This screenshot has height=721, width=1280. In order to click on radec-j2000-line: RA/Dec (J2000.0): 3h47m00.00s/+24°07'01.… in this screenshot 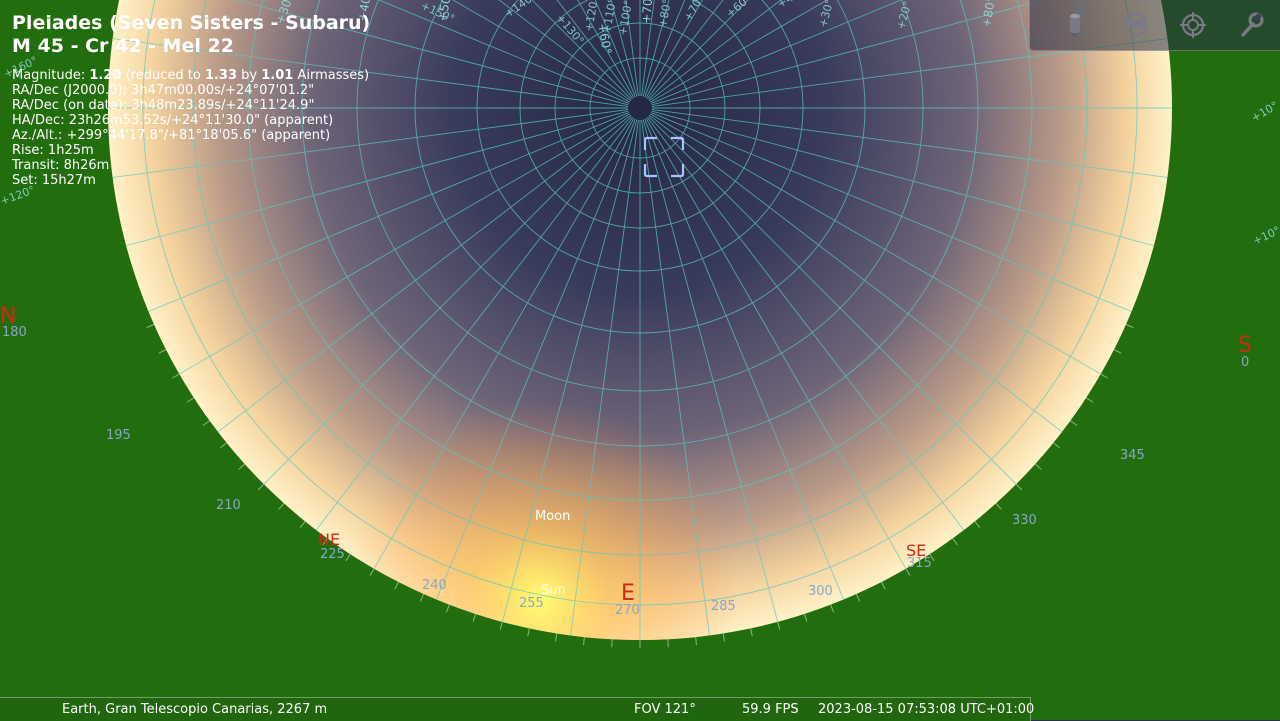, I will do `click(191, 90)`.